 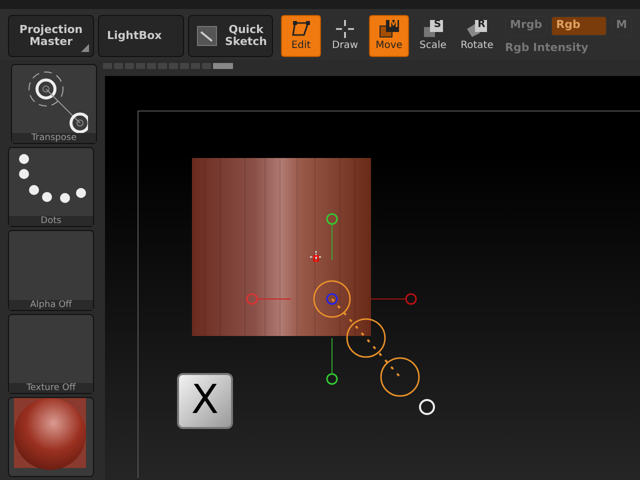 What do you see at coordinates (51, 270) in the screenshot?
I see `tool-tile: Alpha Off` at bounding box center [51, 270].